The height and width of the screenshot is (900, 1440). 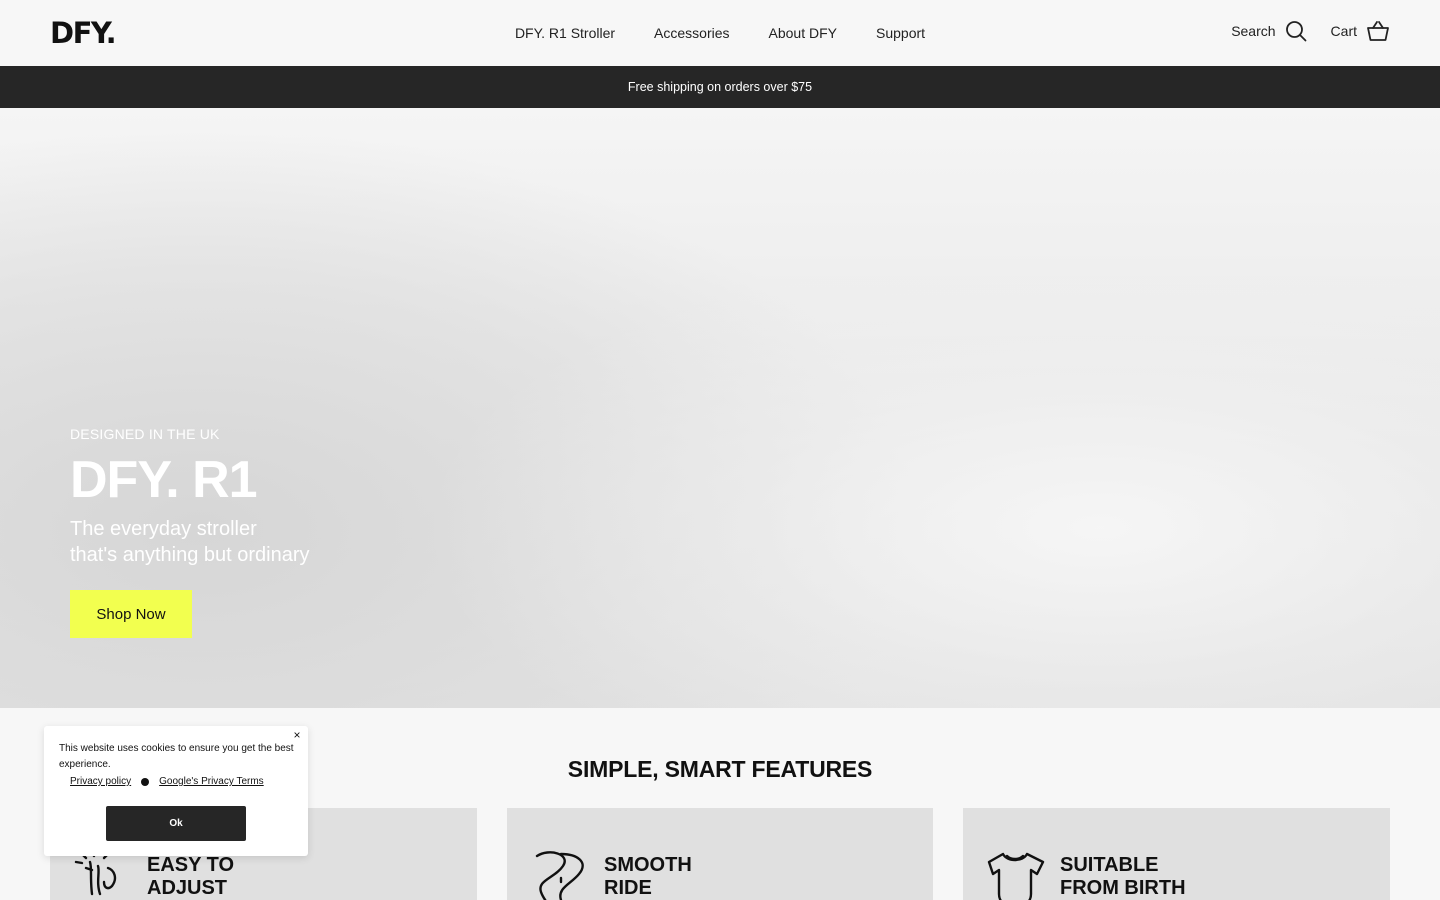 I want to click on shop-now-button: Shop Now, so click(x=131, y=614).